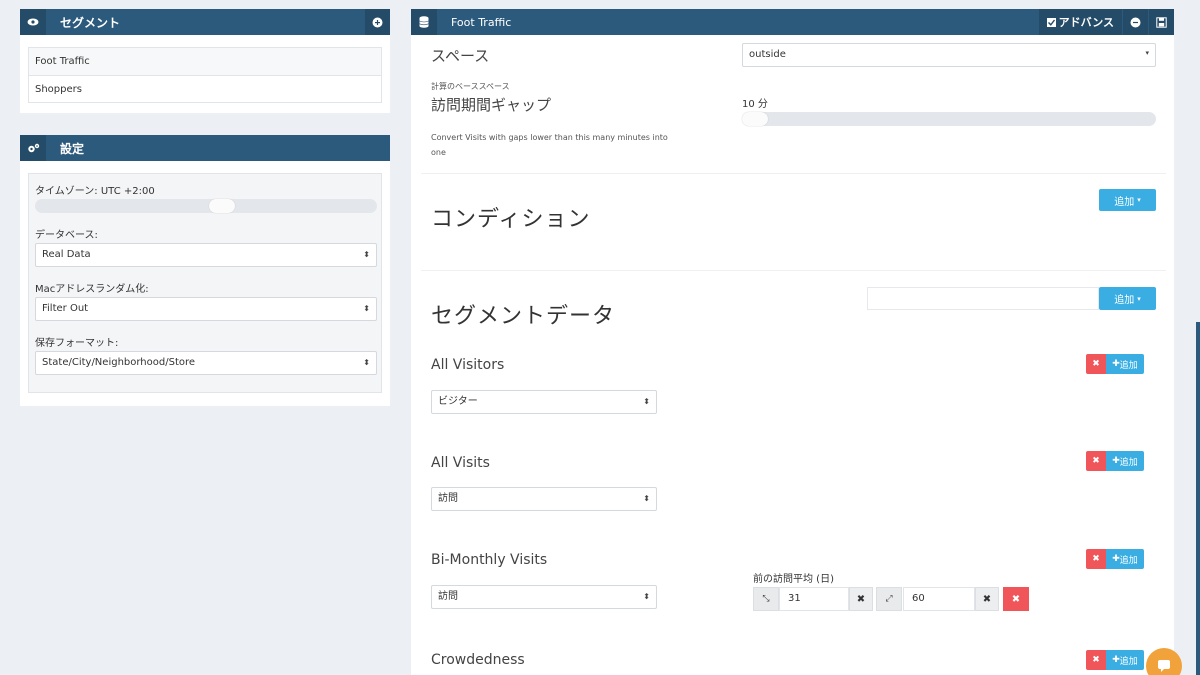 The image size is (1200, 675). Describe the element at coordinates (889, 599) in the screenshot. I see `expand-icon: ⤢` at that location.